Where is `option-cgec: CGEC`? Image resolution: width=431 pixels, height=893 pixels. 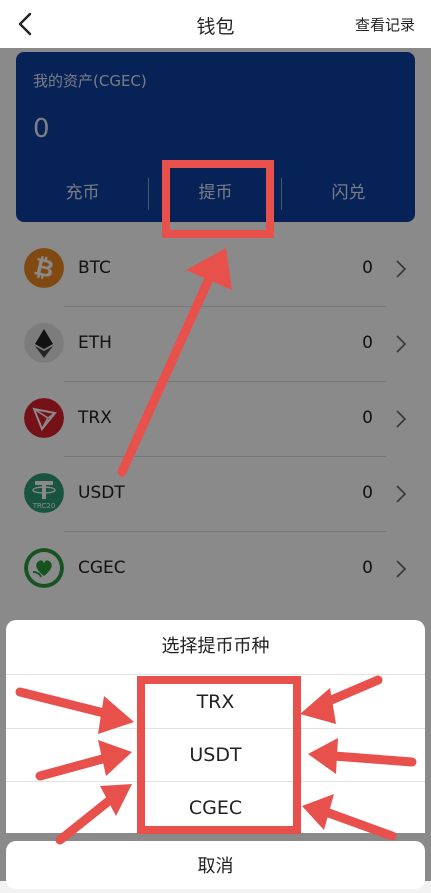
option-cgec: CGEC is located at coordinates (215, 808).